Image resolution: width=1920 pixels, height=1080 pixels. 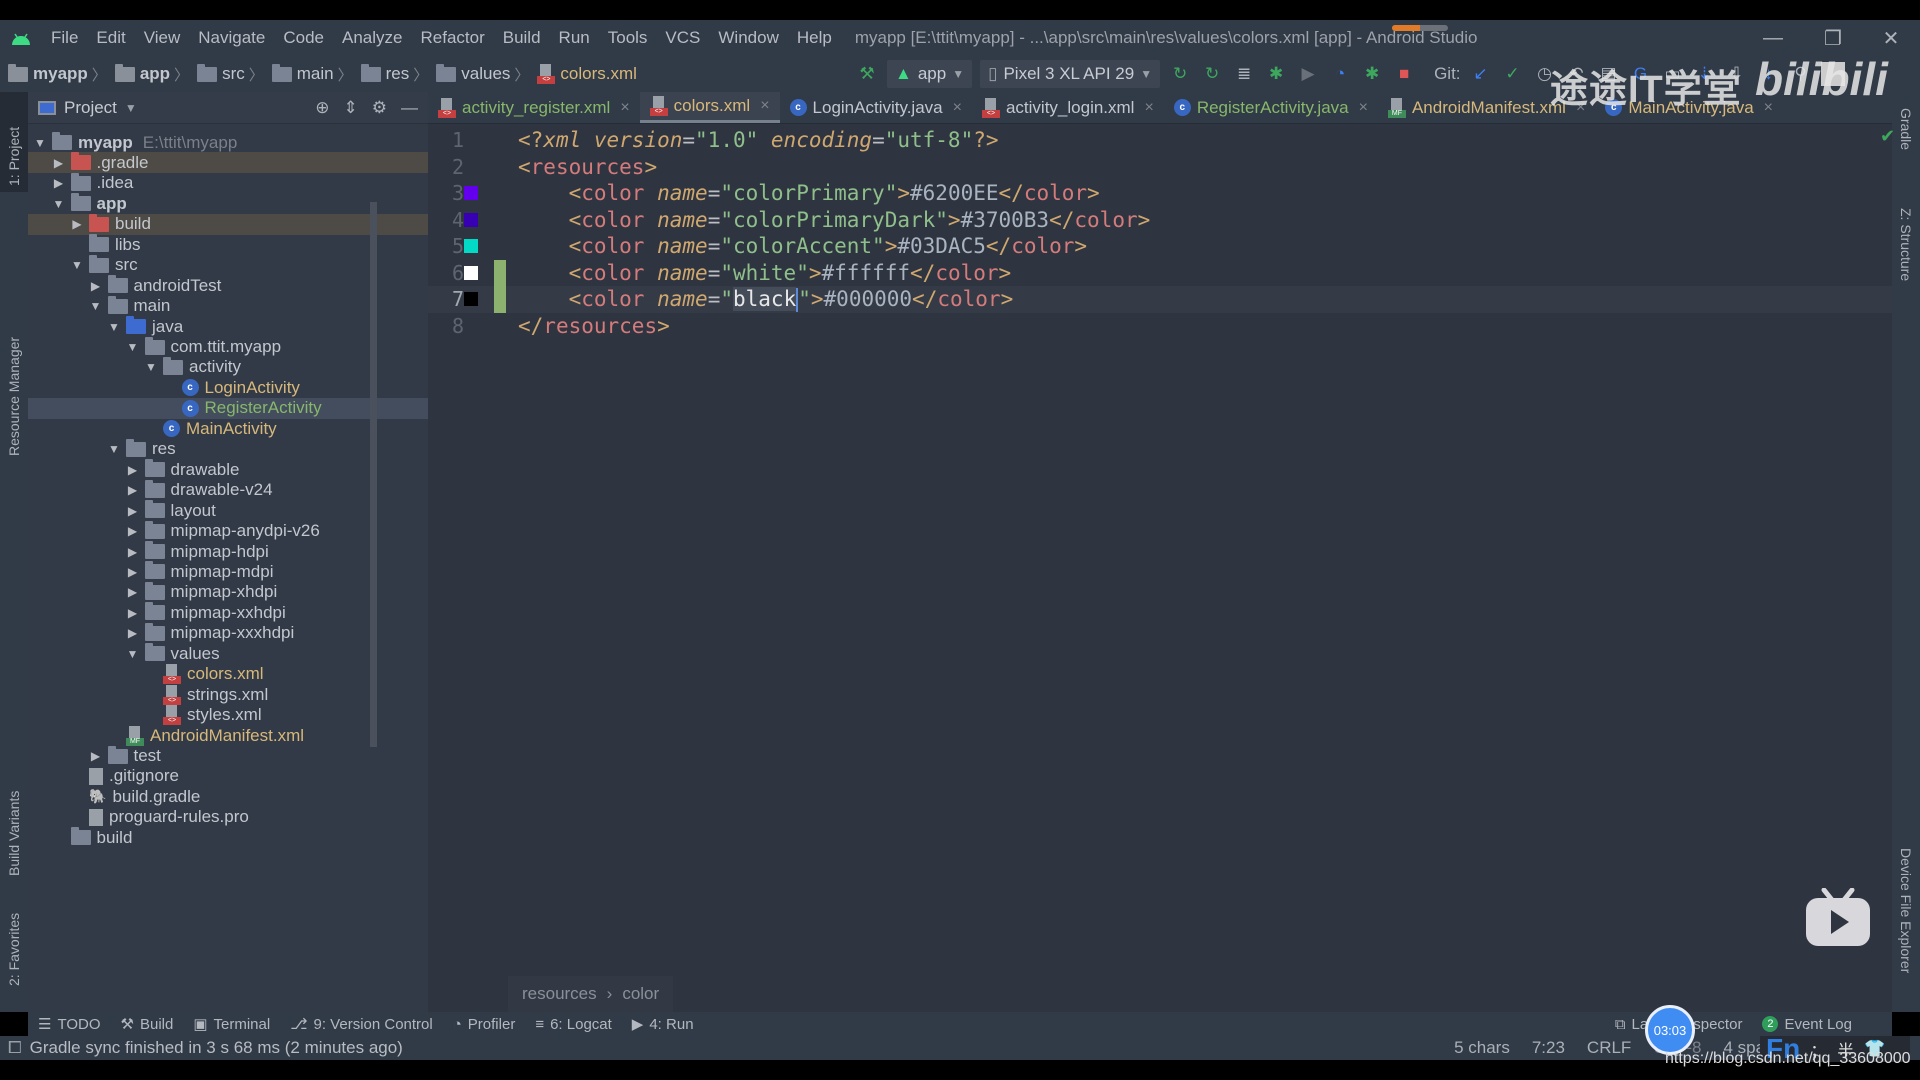 What do you see at coordinates (162, 38) in the screenshot?
I see `menu-view: View` at bounding box center [162, 38].